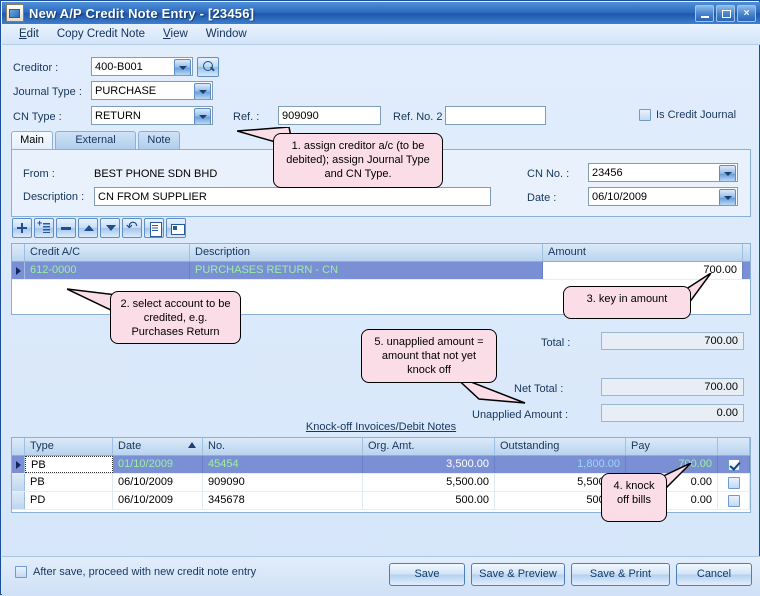 The width and height of the screenshot is (760, 596). What do you see at coordinates (283, 446) in the screenshot?
I see `column-header-no: No.` at bounding box center [283, 446].